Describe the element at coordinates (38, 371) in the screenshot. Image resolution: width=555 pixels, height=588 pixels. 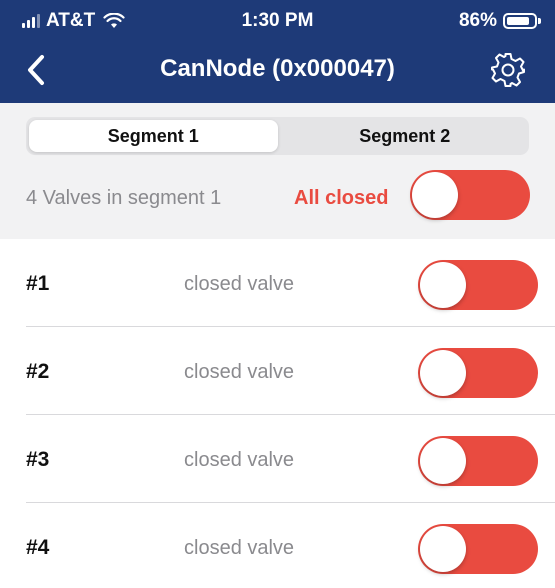
I see `valve-number: #2` at that location.